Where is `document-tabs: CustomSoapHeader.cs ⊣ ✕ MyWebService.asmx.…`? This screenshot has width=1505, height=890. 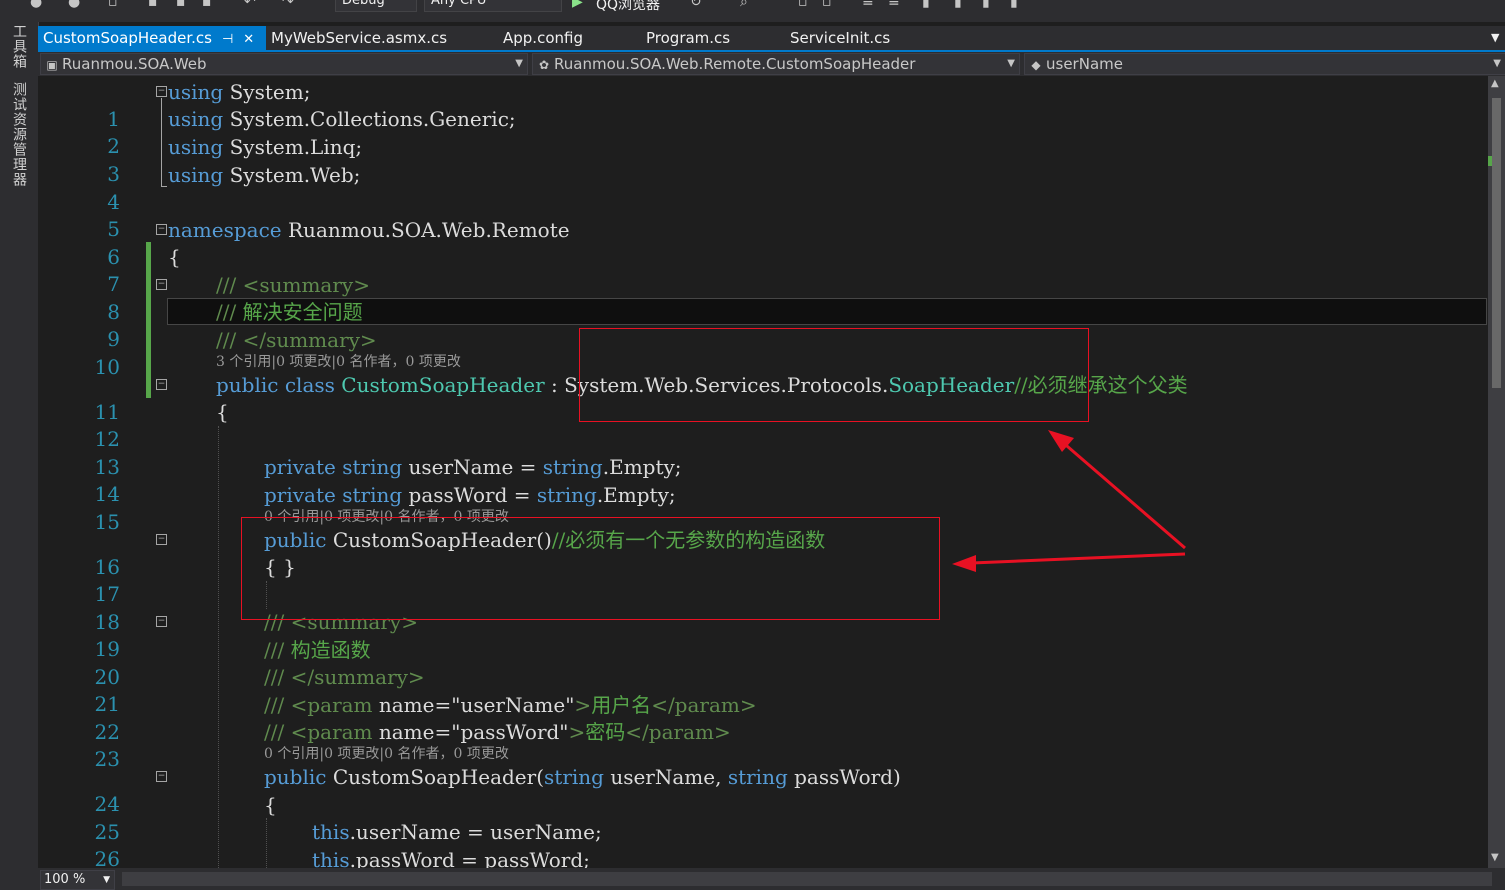
document-tabs: CustomSoapHeader.cs ⊣ ✕ MyWebService.asmx.… is located at coordinates (771, 38).